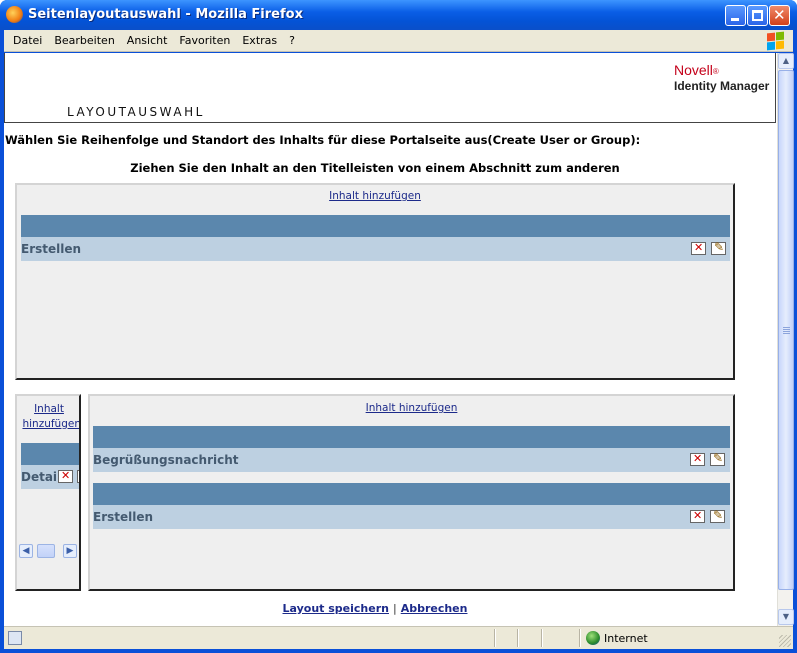 The height and width of the screenshot is (653, 797). I want to click on status-bar: Internet, so click(398, 637).